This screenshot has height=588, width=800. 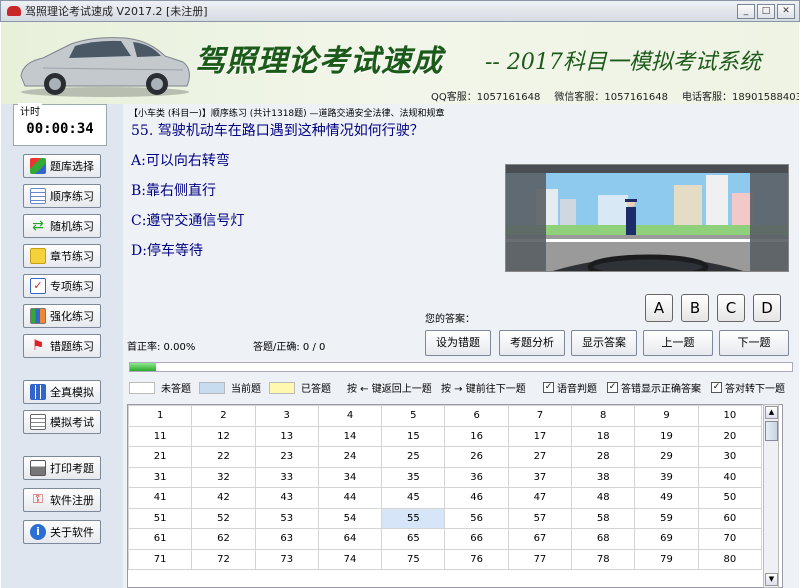 What do you see at coordinates (540, 457) in the screenshot?
I see `grid-cell: 27` at bounding box center [540, 457].